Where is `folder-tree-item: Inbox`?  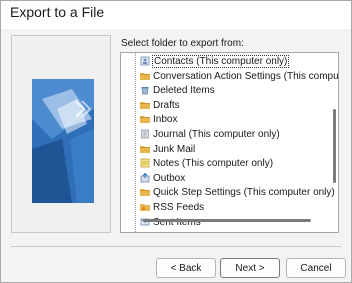 folder-tree-item: Inbox is located at coordinates (235, 119).